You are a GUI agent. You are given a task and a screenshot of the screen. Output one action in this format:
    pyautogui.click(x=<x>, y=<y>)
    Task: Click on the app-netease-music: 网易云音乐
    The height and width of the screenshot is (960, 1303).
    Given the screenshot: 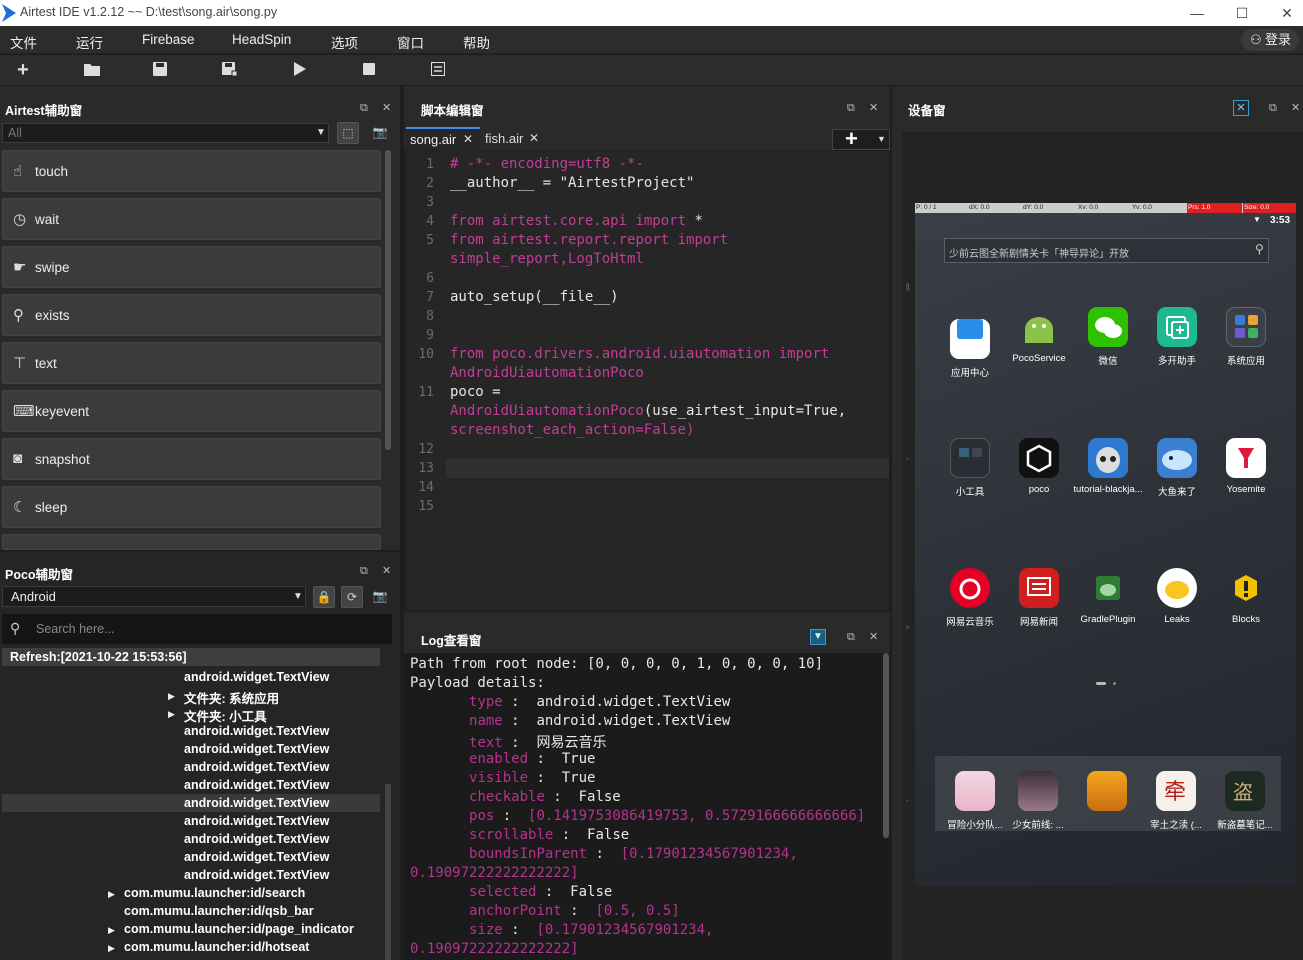 What is the action you would take?
    pyautogui.click(x=970, y=598)
    